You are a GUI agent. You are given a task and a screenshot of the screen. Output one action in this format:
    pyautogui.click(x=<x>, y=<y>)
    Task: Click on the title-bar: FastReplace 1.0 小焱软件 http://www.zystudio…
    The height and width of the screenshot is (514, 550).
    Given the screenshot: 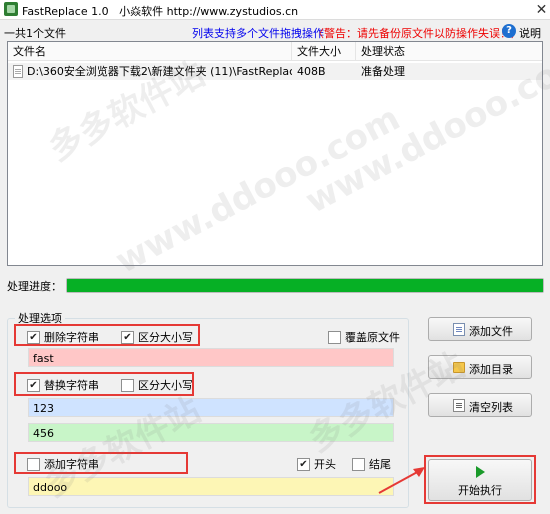 What is the action you would take?
    pyautogui.click(x=275, y=10)
    